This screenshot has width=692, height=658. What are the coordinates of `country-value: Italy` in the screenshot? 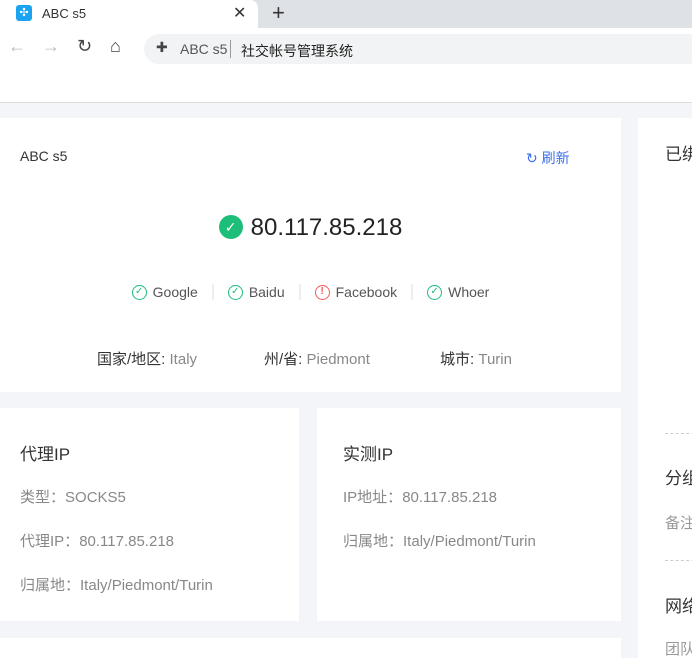 It's located at (183, 359).